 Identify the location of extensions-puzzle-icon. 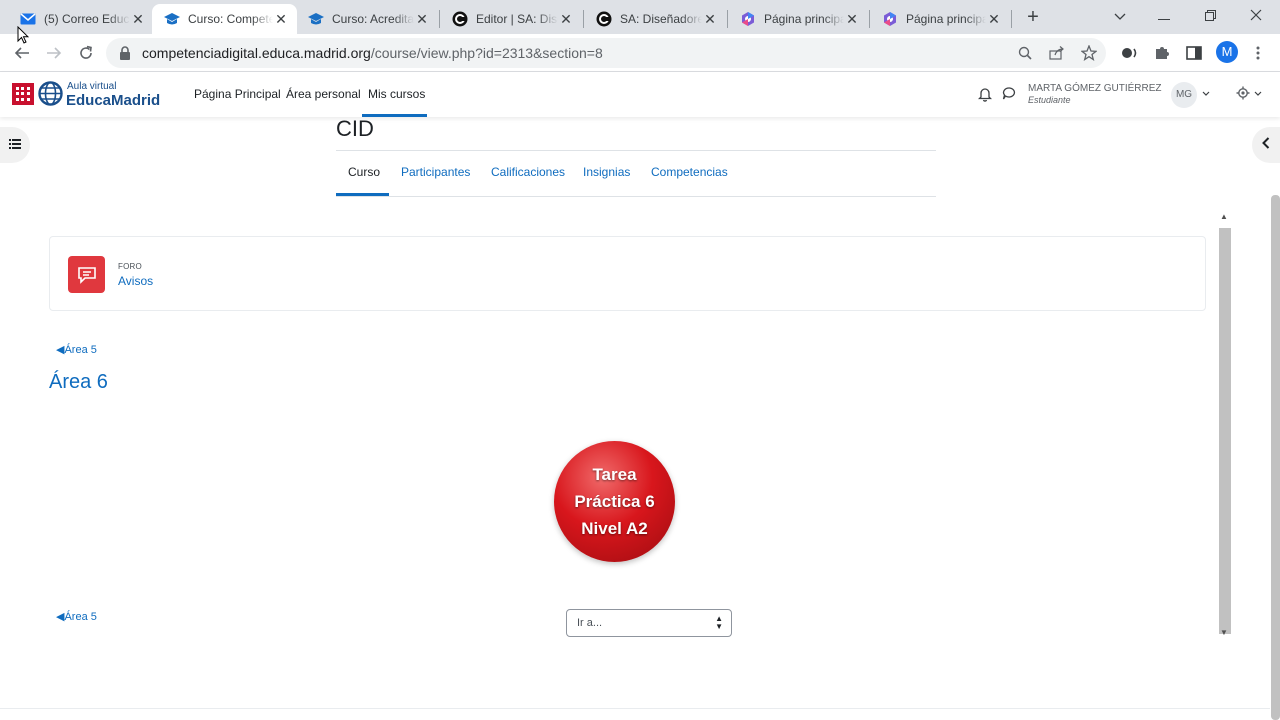
(1162, 53).